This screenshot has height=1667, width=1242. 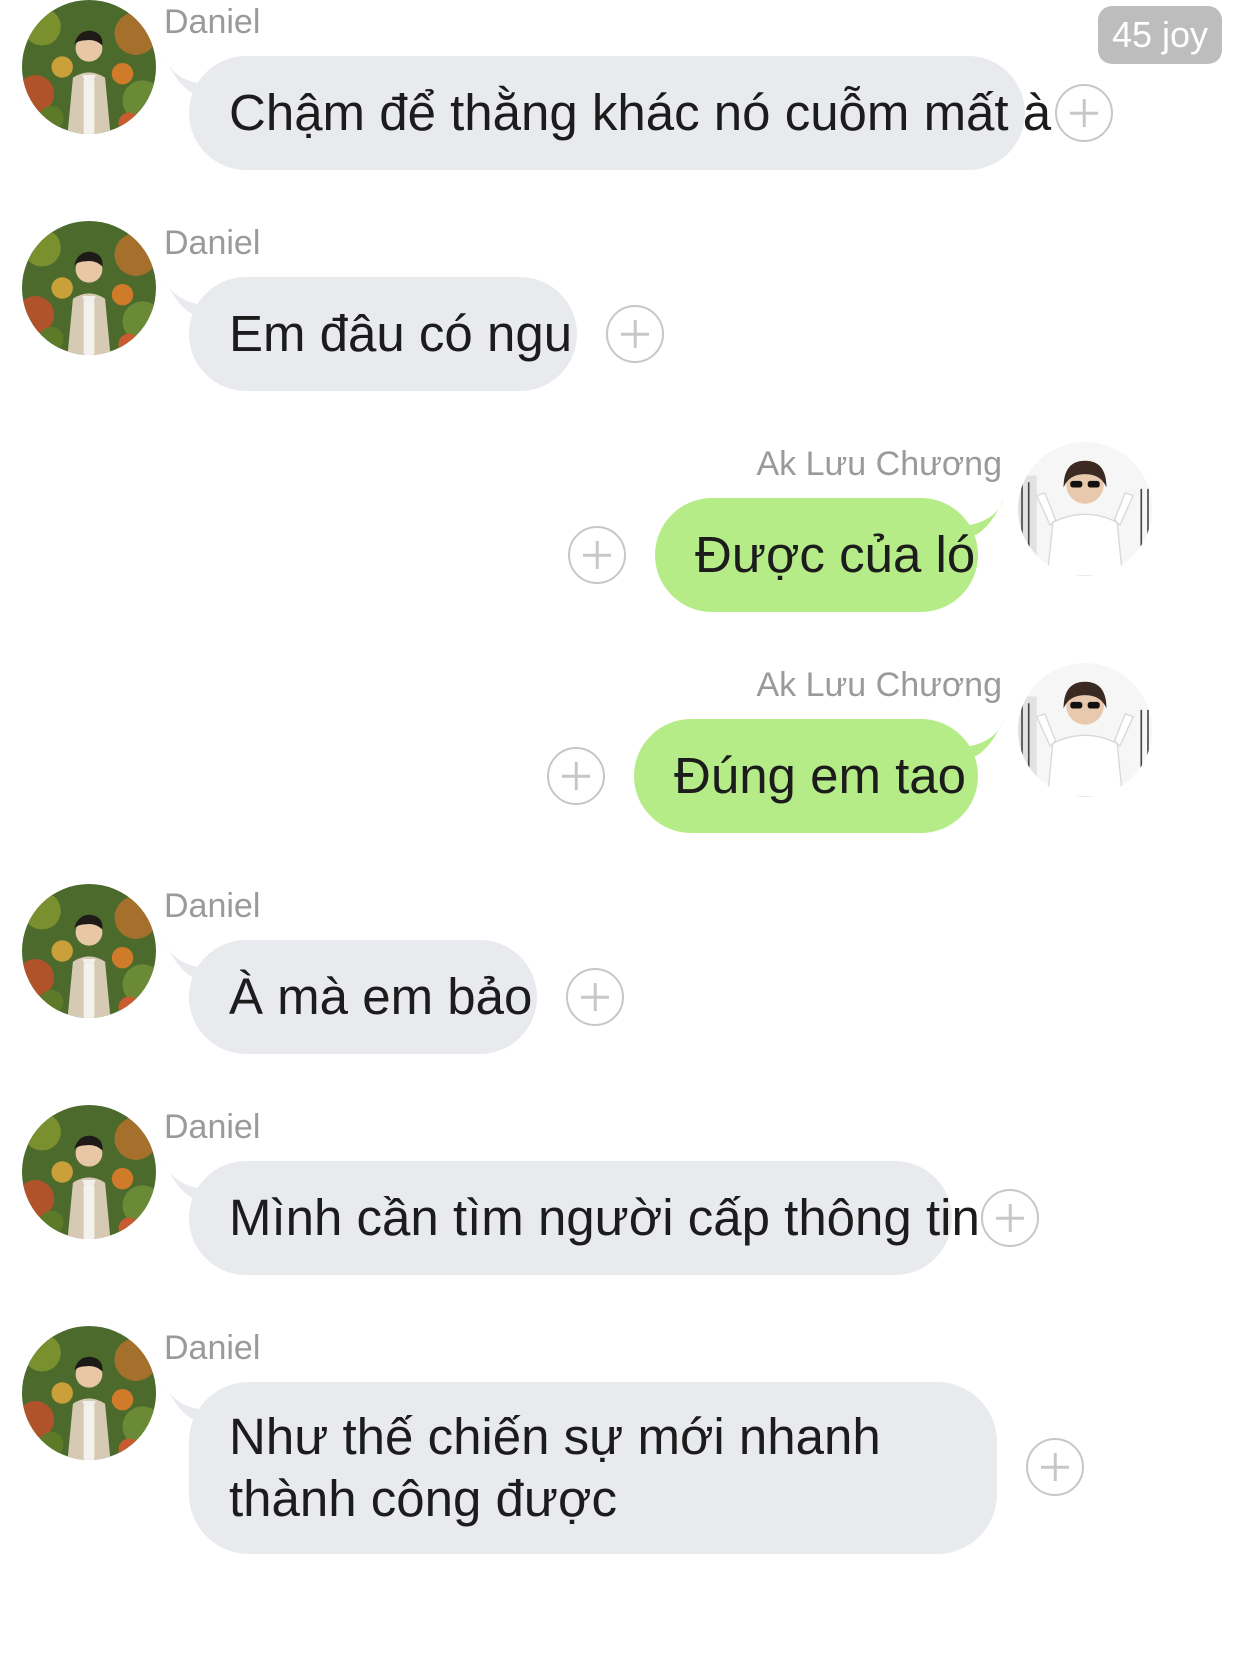 What do you see at coordinates (816, 555) in the screenshot?
I see `message-bubble: Được của ló` at bounding box center [816, 555].